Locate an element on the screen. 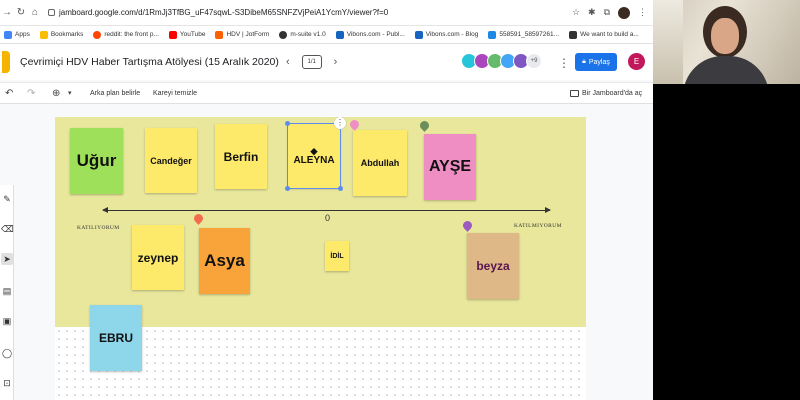 The width and height of the screenshot is (800, 400). agree-label: KATILIYORUM is located at coordinates (98, 228).